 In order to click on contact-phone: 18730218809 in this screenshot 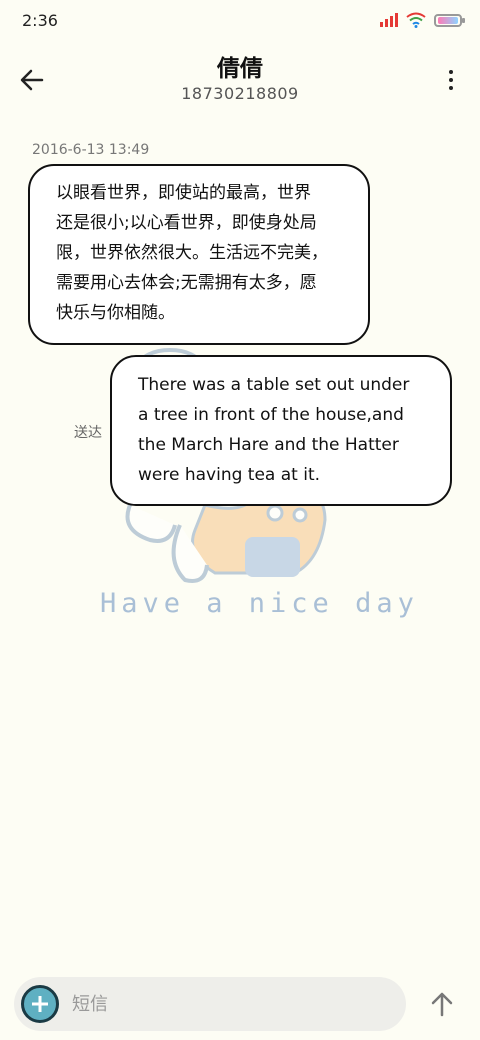, I will do `click(240, 93)`.